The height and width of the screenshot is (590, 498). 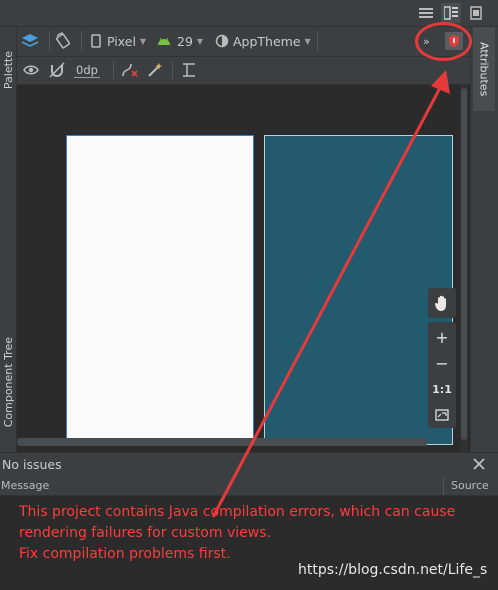 What do you see at coordinates (442, 389) in the screenshot?
I see `zoom-actual-size-button: 1:1` at bounding box center [442, 389].